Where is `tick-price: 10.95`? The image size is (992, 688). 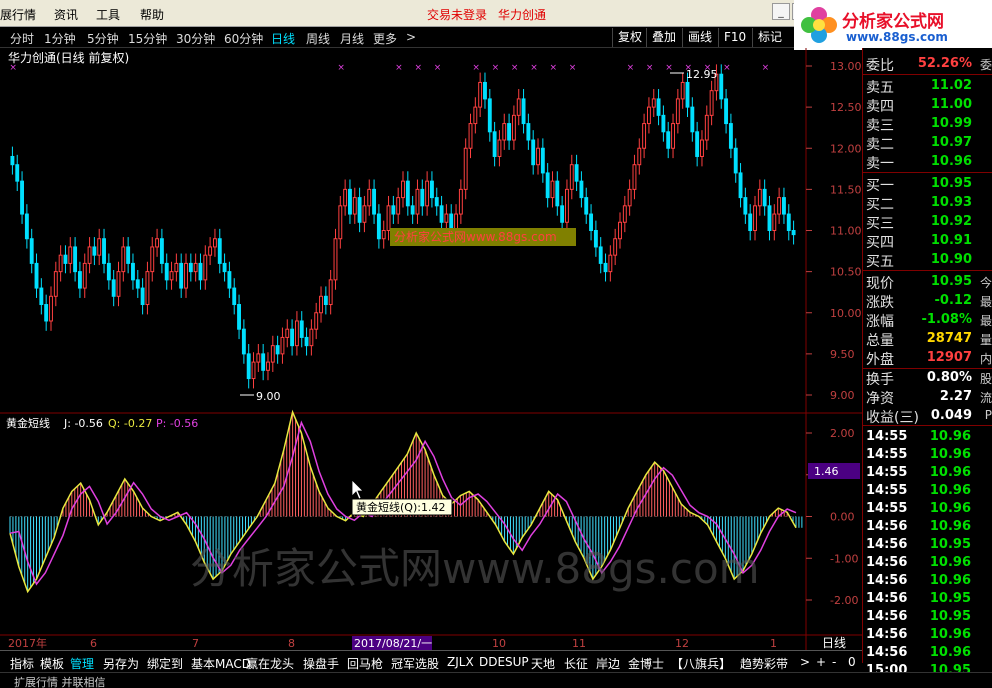 tick-price: 10.95 is located at coordinates (950, 544).